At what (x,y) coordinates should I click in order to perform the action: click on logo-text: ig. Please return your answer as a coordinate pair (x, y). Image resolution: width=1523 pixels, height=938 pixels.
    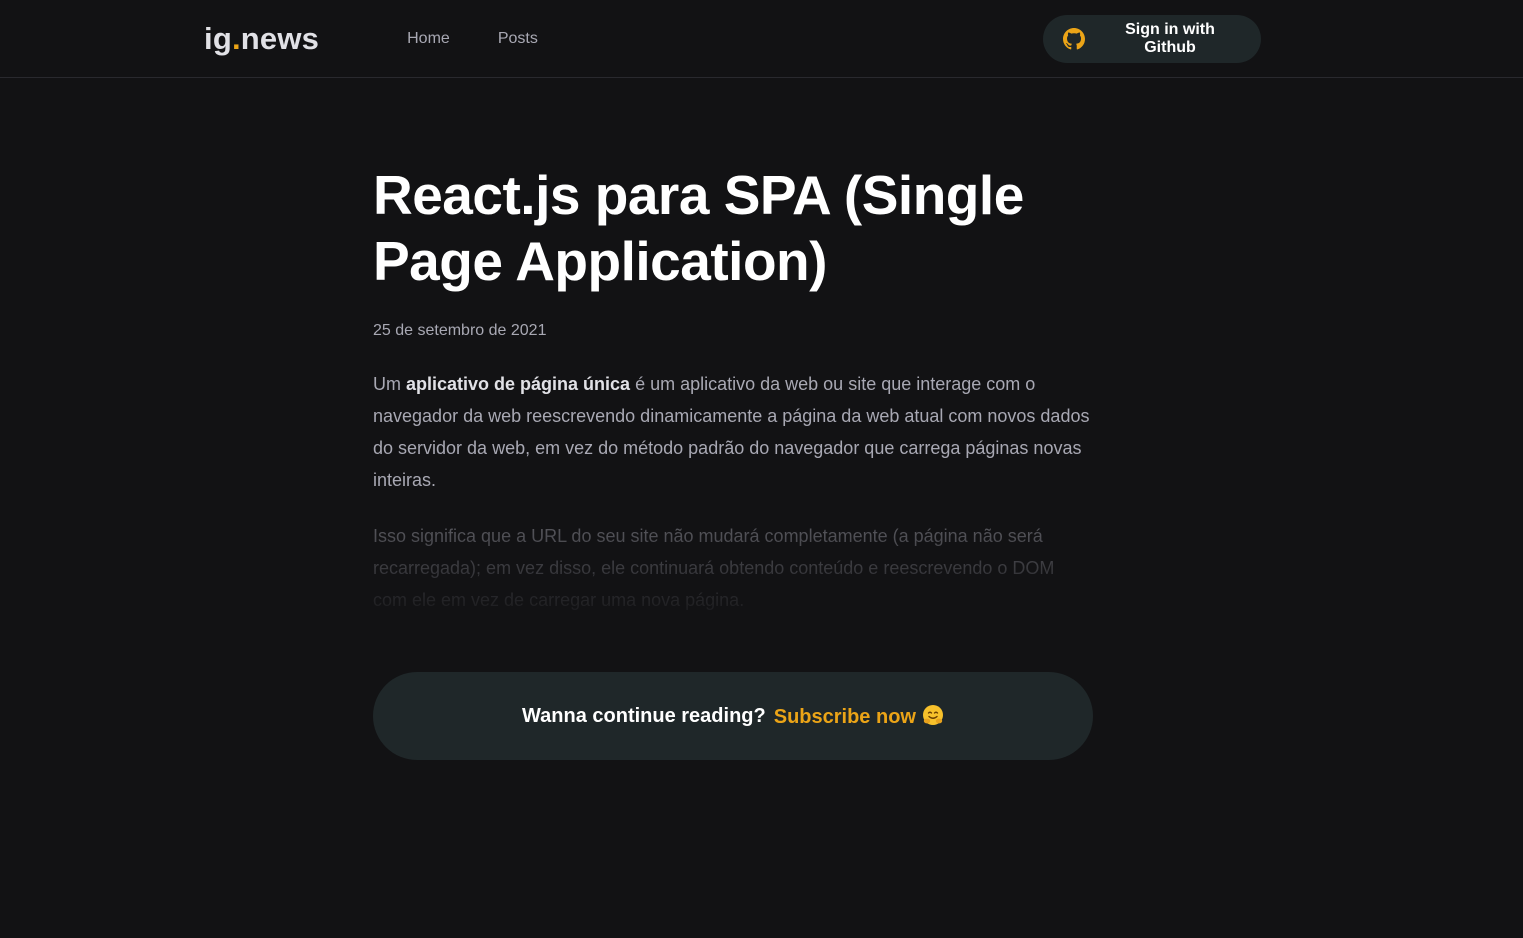
    Looking at the image, I should click on (218, 38).